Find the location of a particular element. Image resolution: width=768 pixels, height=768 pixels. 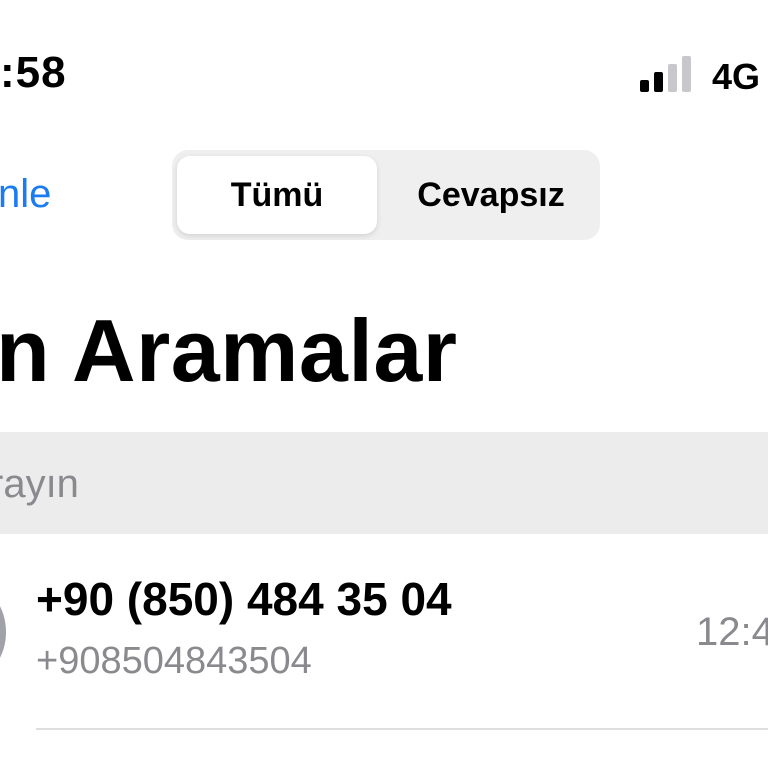

filter-segmented-control: Tümü Cevapsız is located at coordinates (386, 195).